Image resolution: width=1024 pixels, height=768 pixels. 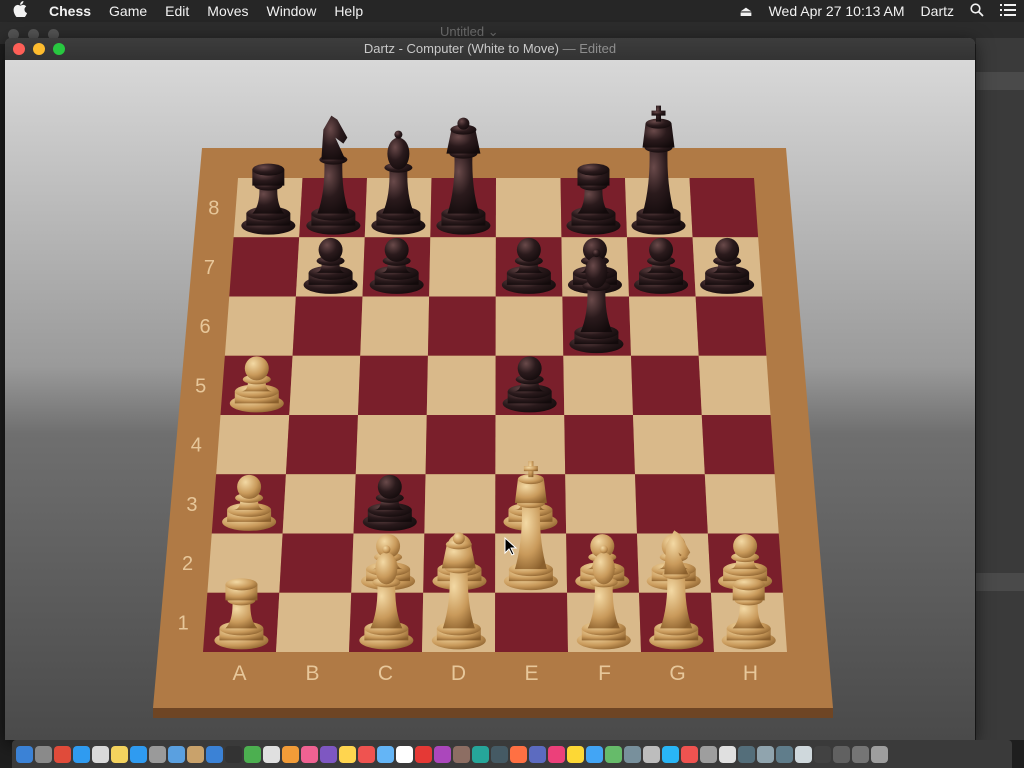 What do you see at coordinates (70, 11) in the screenshot?
I see `menu-chess: Chess` at bounding box center [70, 11].